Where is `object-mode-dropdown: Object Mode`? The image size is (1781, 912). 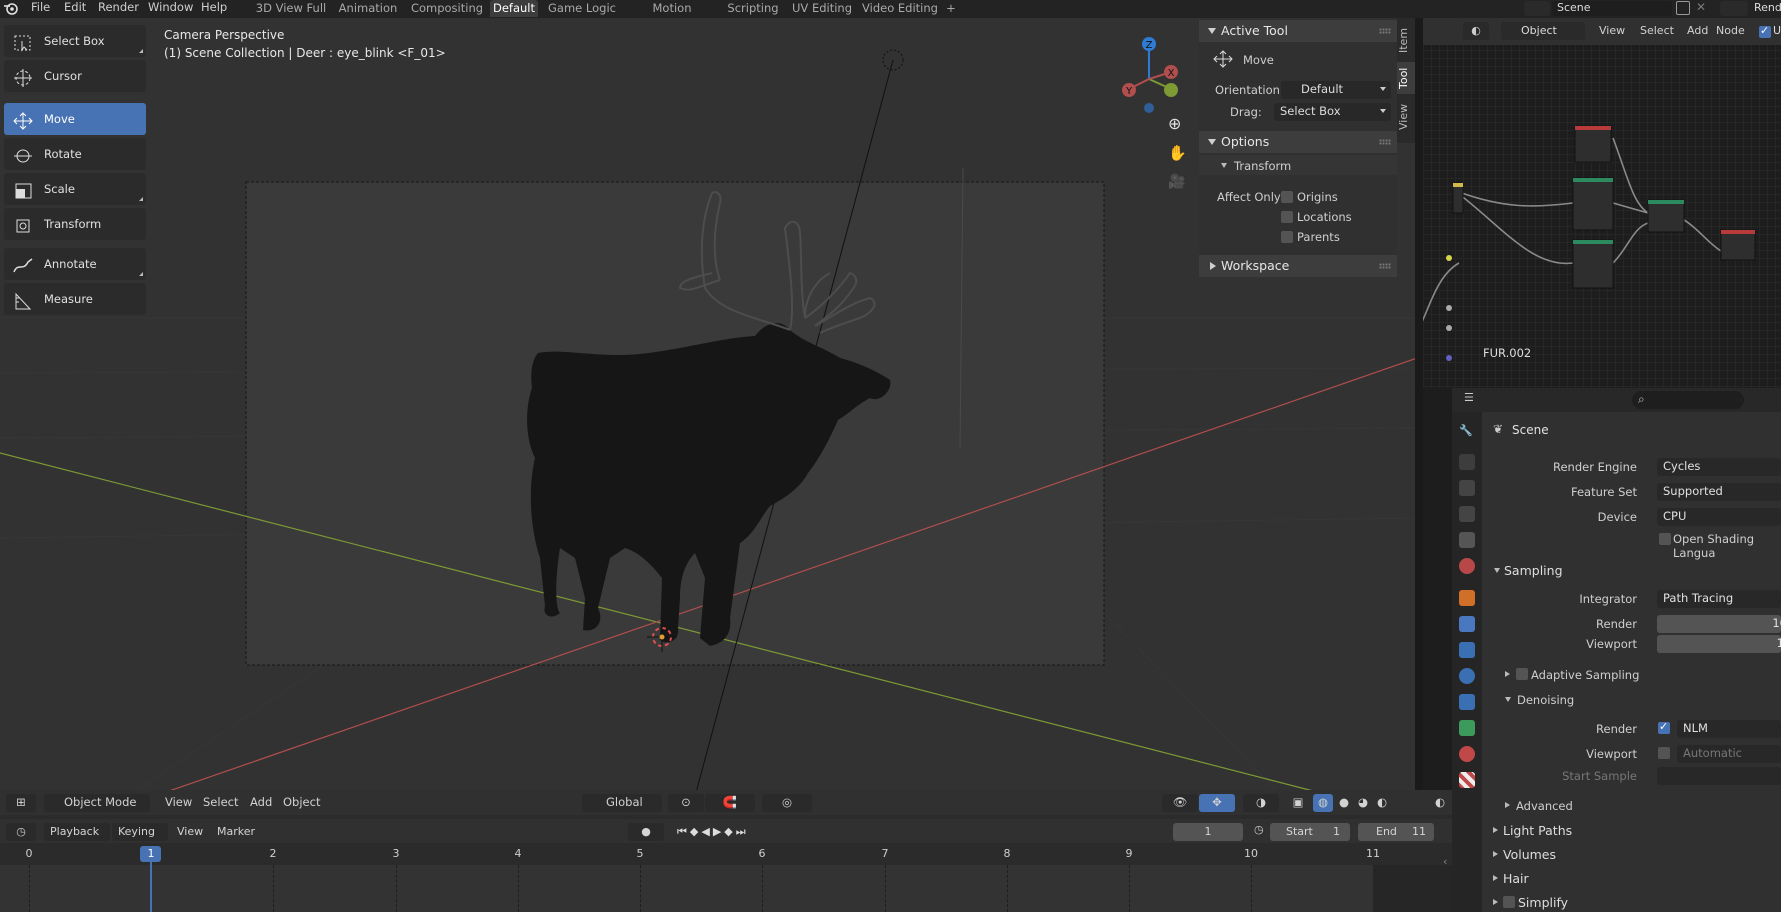 object-mode-dropdown: Object Mode is located at coordinates (97, 803).